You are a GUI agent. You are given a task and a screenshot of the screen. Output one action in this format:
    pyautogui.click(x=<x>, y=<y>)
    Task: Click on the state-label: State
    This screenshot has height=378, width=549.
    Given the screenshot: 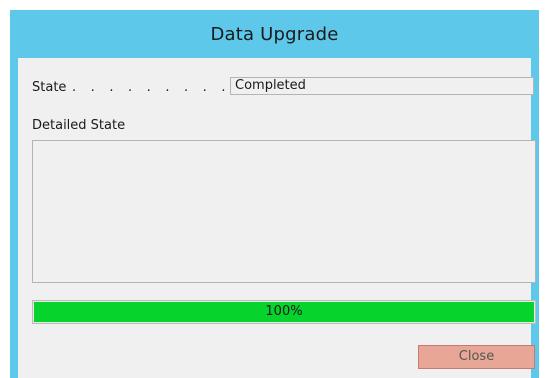 What is the action you would take?
    pyautogui.click(x=49, y=87)
    